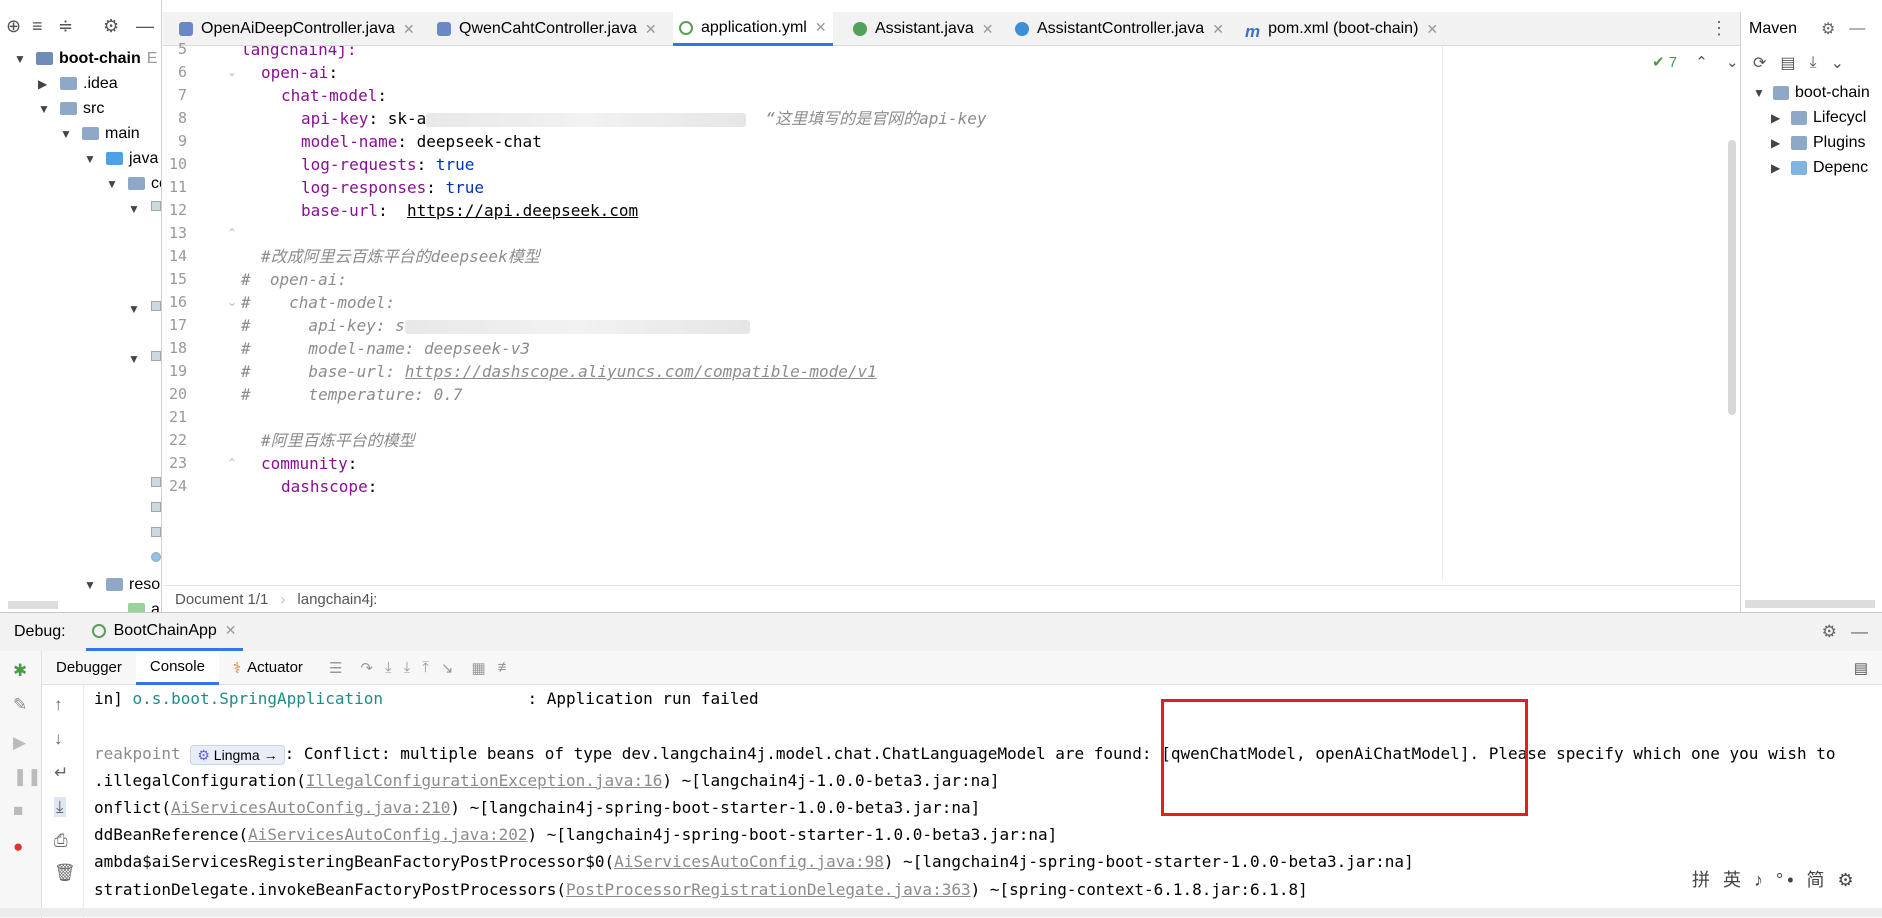 This screenshot has height=918, width=1882. Describe the element at coordinates (85, 58) in the screenshot. I see `tree-item-boot-chain: ▼ boot-chain E` at that location.